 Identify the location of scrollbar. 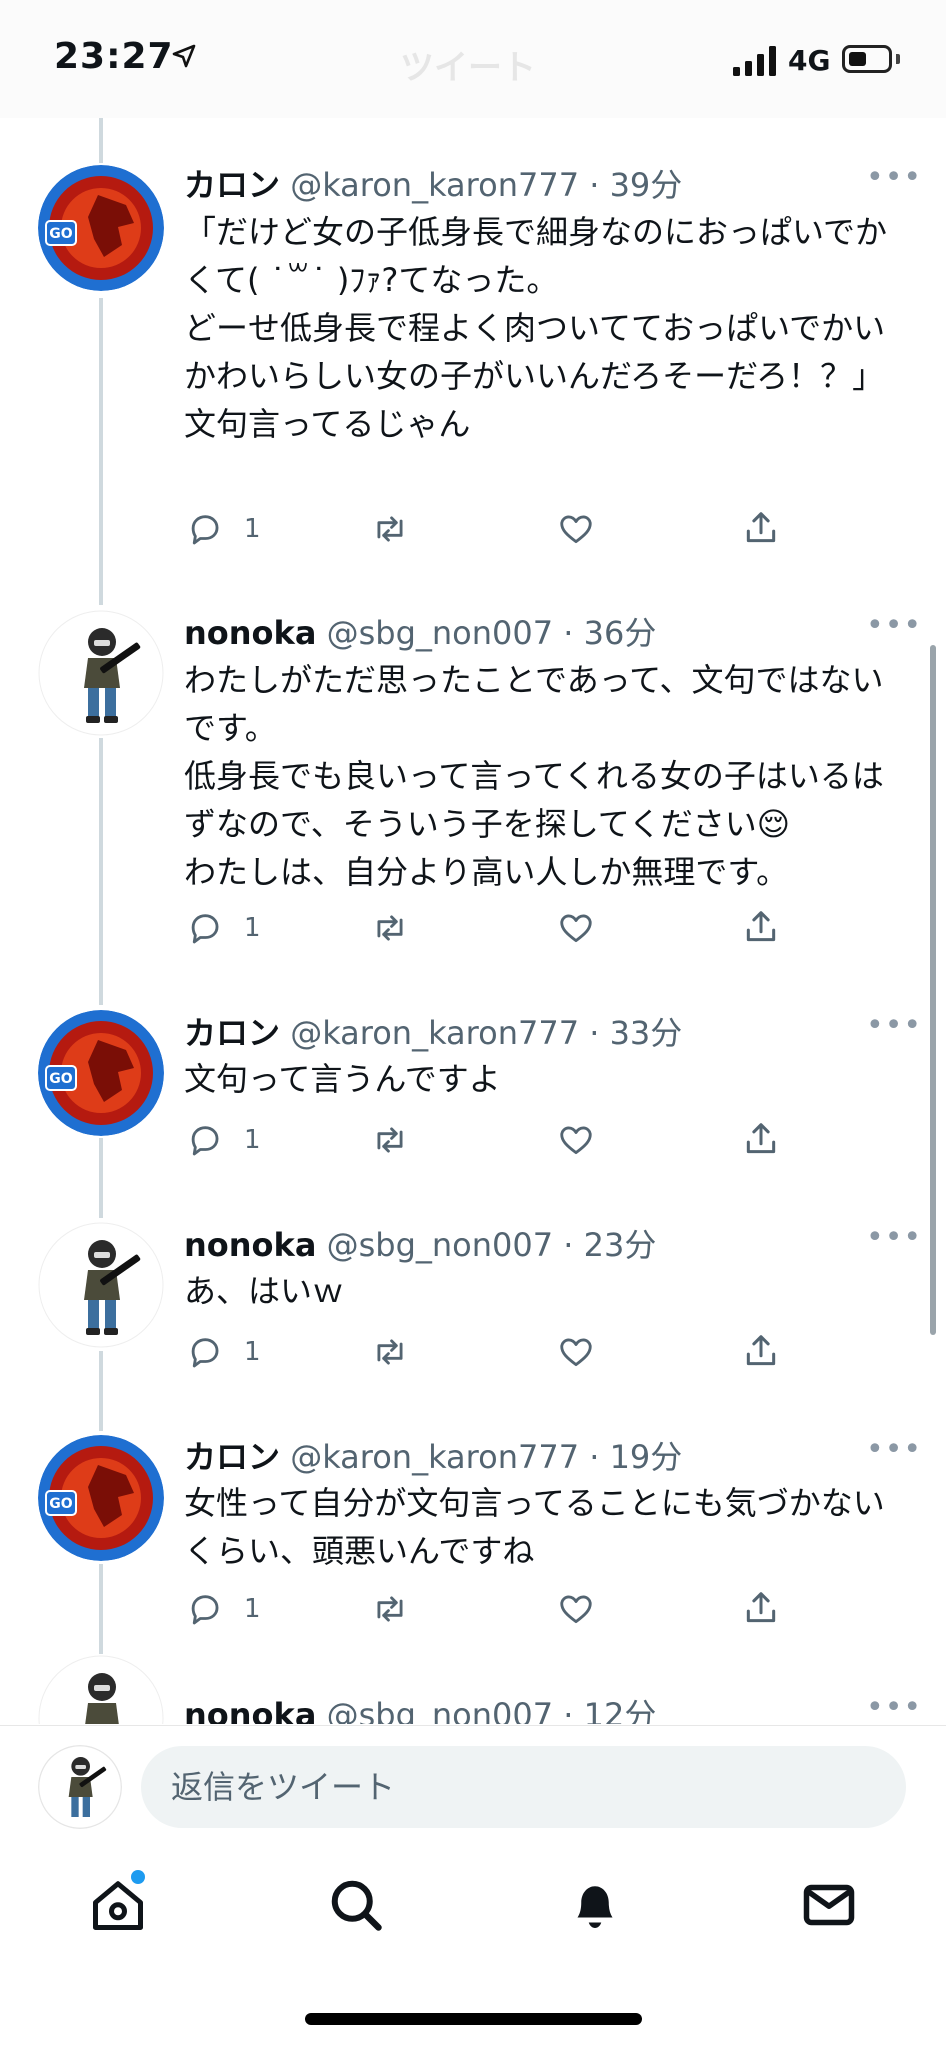
(933, 990).